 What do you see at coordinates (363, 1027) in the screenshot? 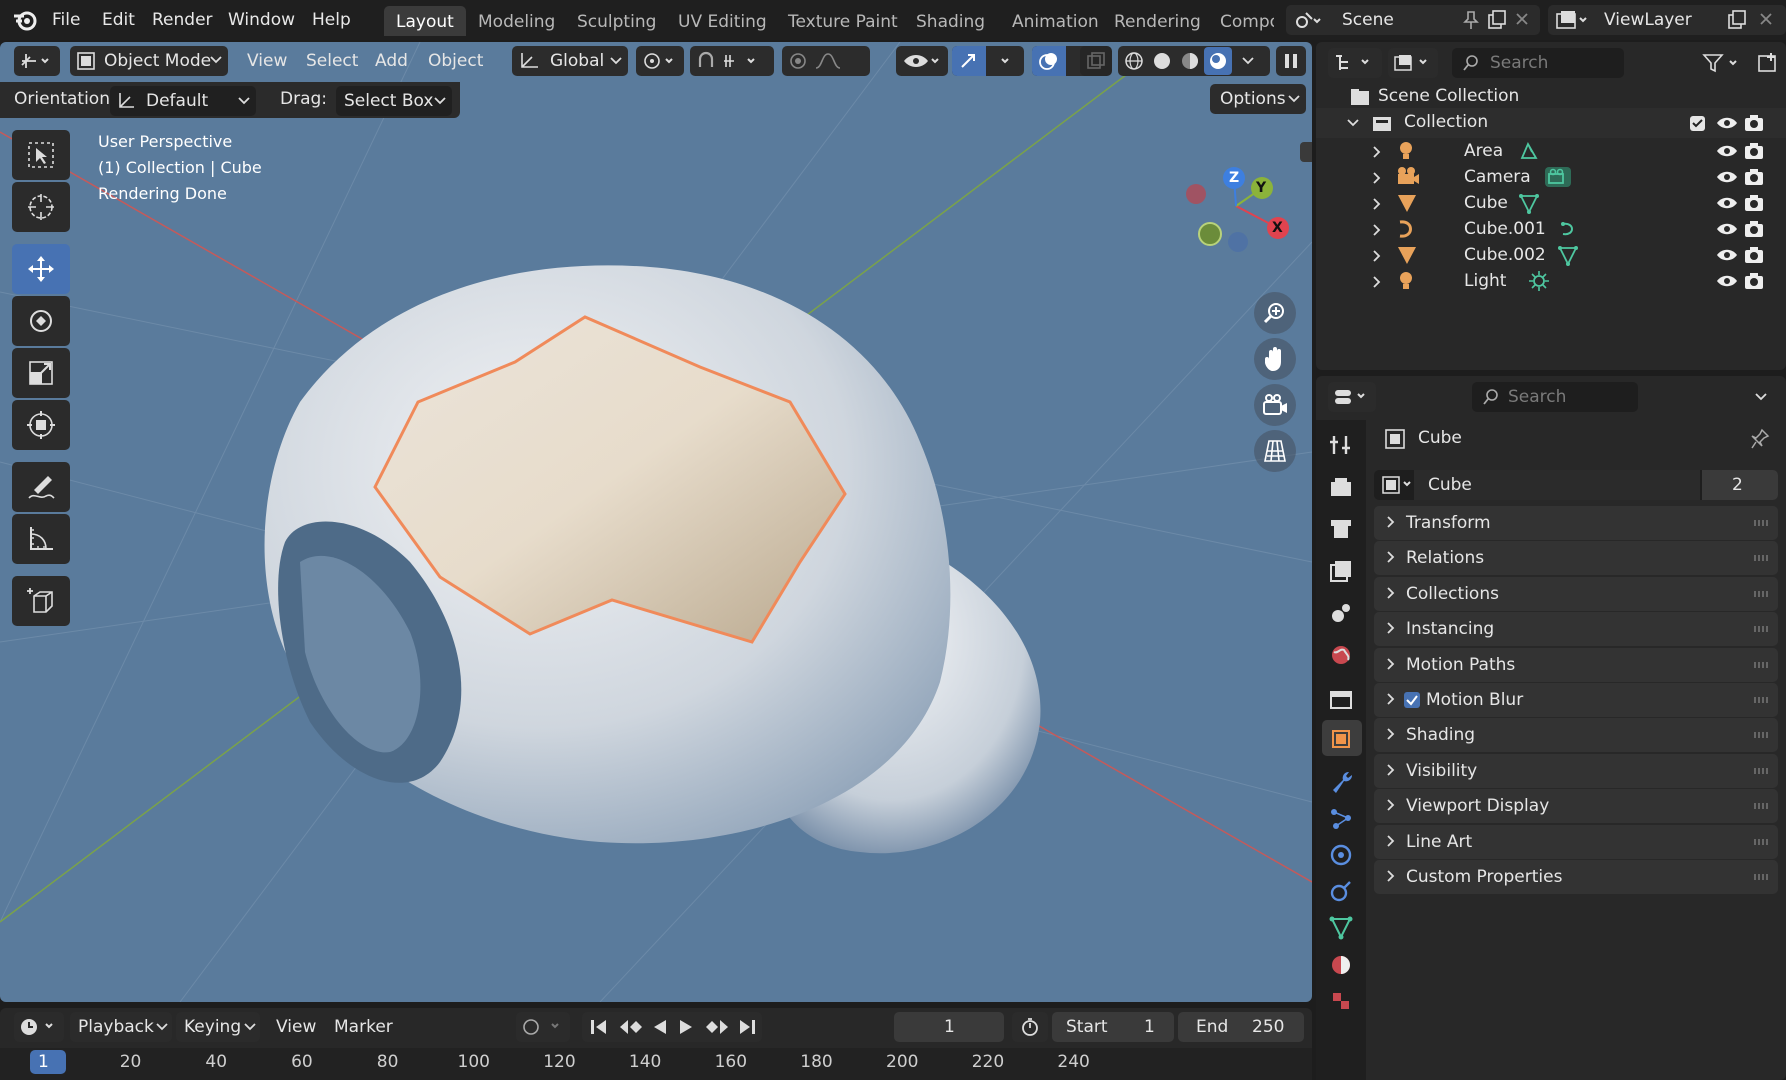
I see `timeline-marker-menu: Marker` at bounding box center [363, 1027].